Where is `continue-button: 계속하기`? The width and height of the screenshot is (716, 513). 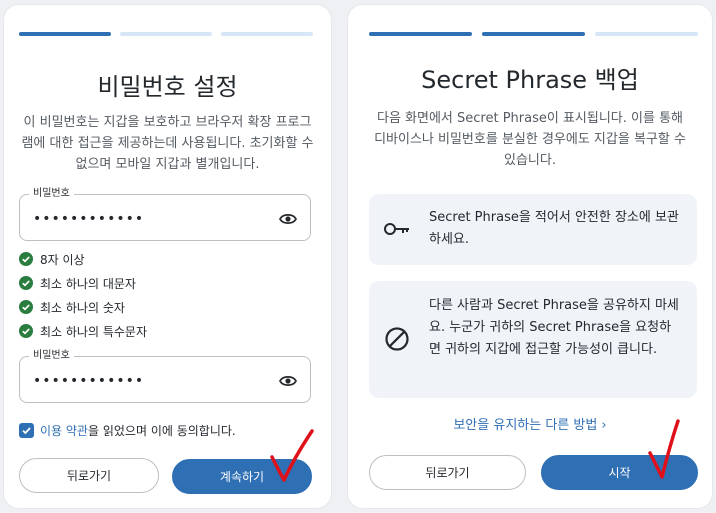 continue-button: 계속하기 is located at coordinates (242, 476).